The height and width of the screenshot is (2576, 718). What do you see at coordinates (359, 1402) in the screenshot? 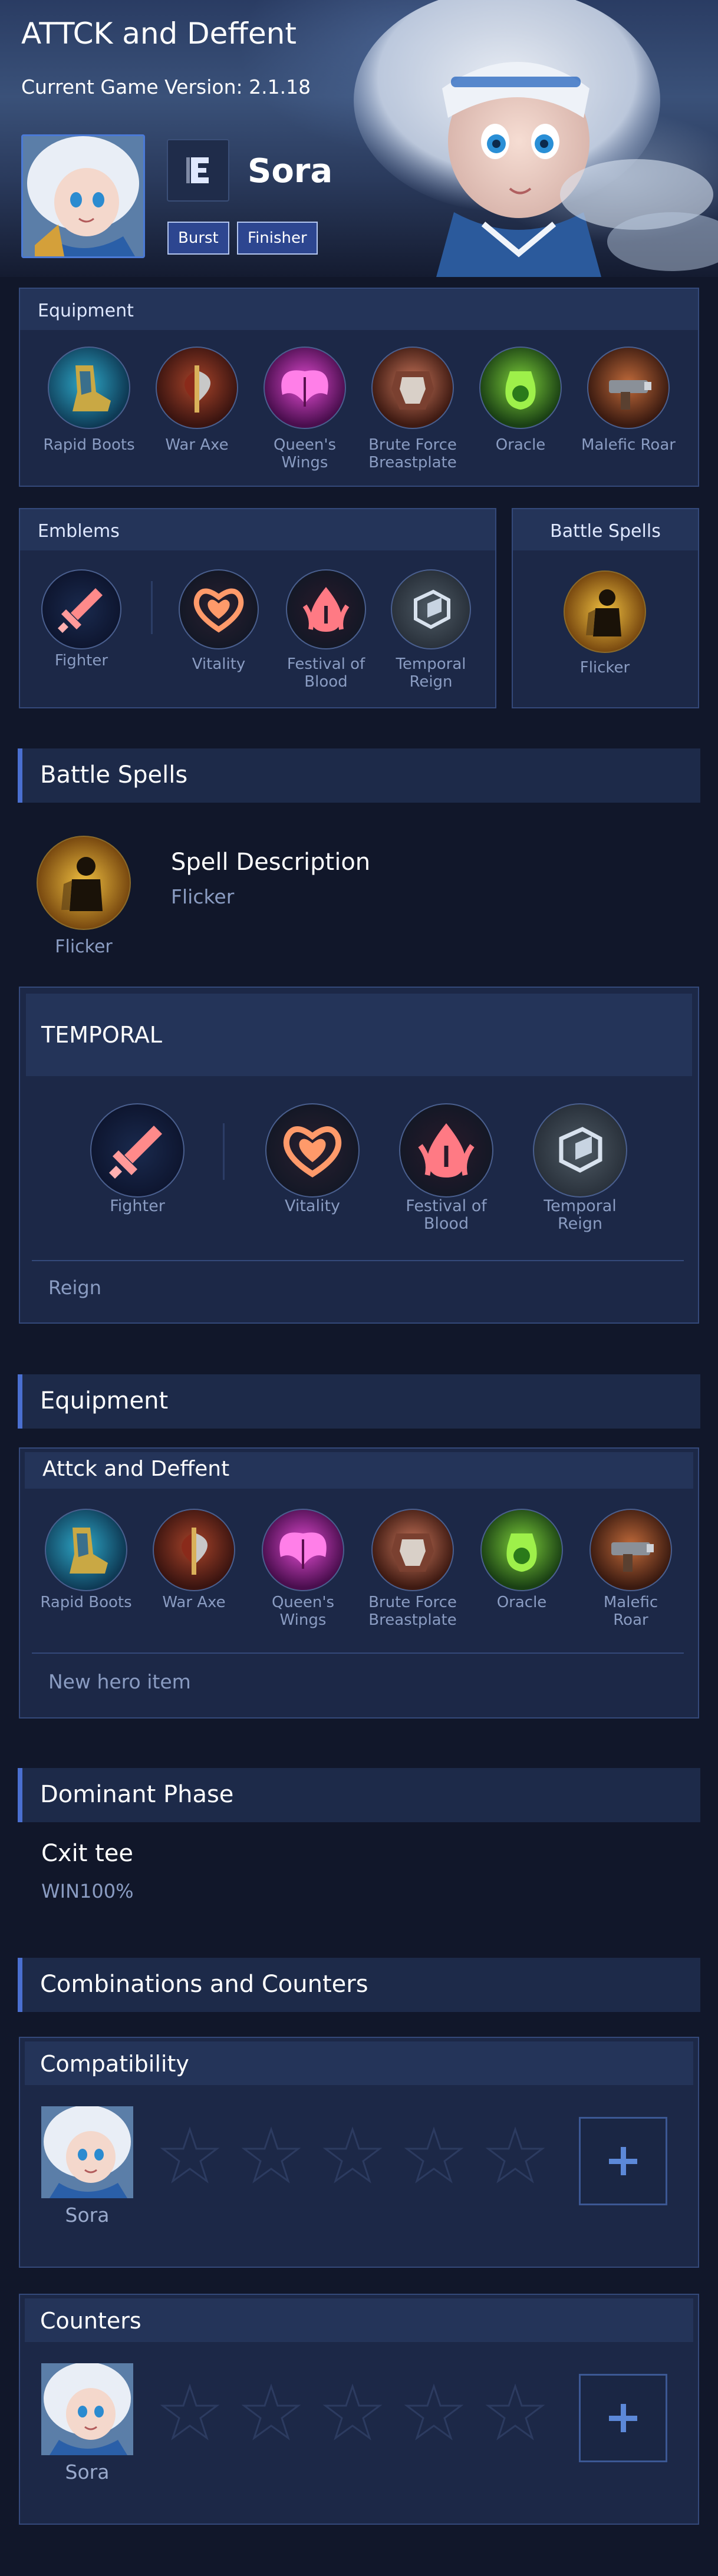
I see `equipment-section-header: Equipment` at bounding box center [359, 1402].